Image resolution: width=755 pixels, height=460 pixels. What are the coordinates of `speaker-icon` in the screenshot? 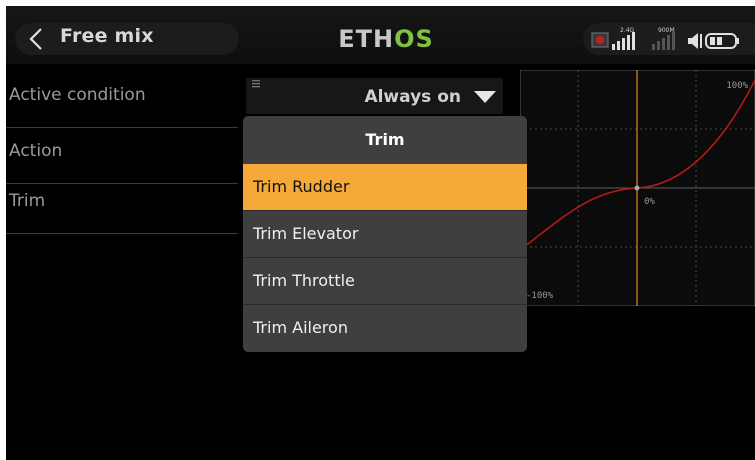 It's located at (695, 41).